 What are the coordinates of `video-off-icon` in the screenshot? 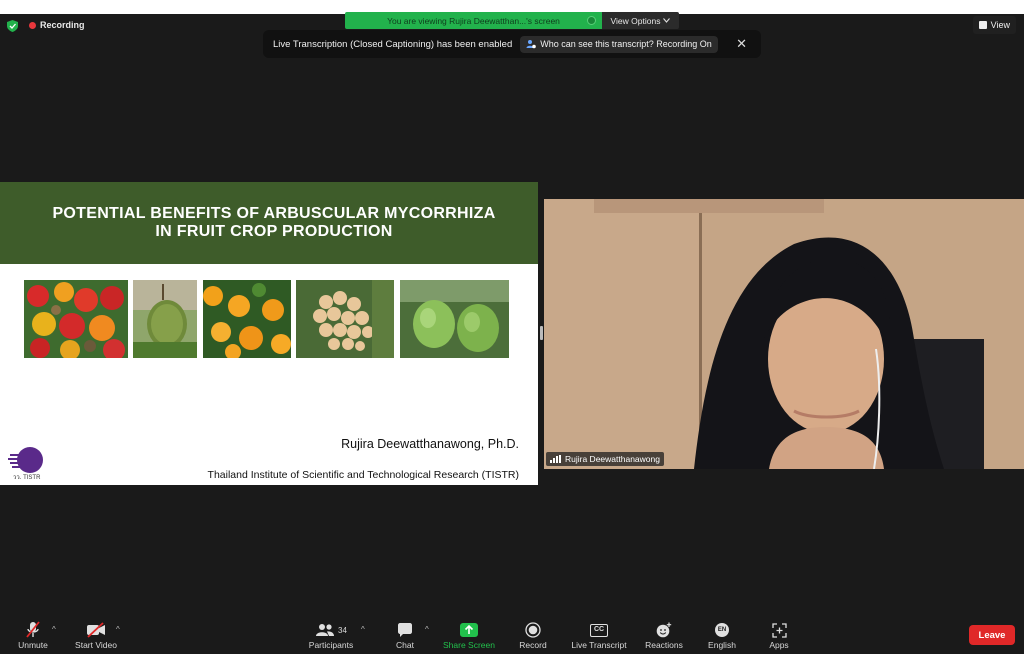 It's located at (96, 630).